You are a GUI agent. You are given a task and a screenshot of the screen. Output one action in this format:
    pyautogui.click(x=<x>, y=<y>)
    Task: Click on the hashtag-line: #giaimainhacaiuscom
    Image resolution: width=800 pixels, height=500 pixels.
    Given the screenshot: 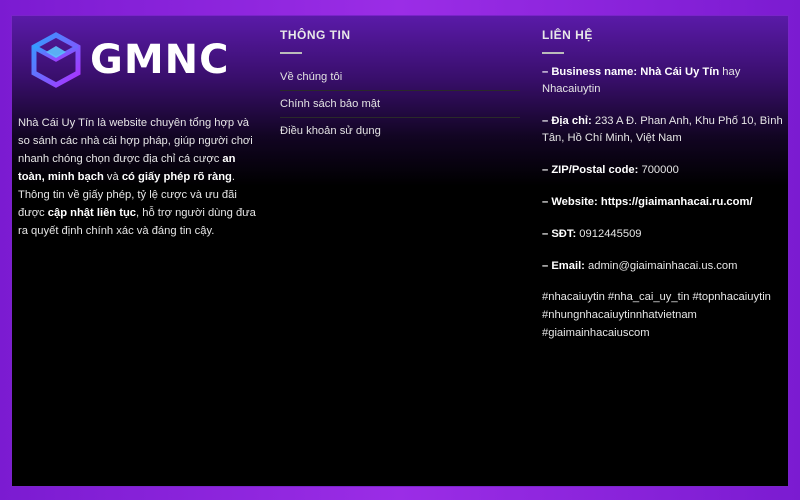 What is the action you would take?
    pyautogui.click(x=596, y=333)
    